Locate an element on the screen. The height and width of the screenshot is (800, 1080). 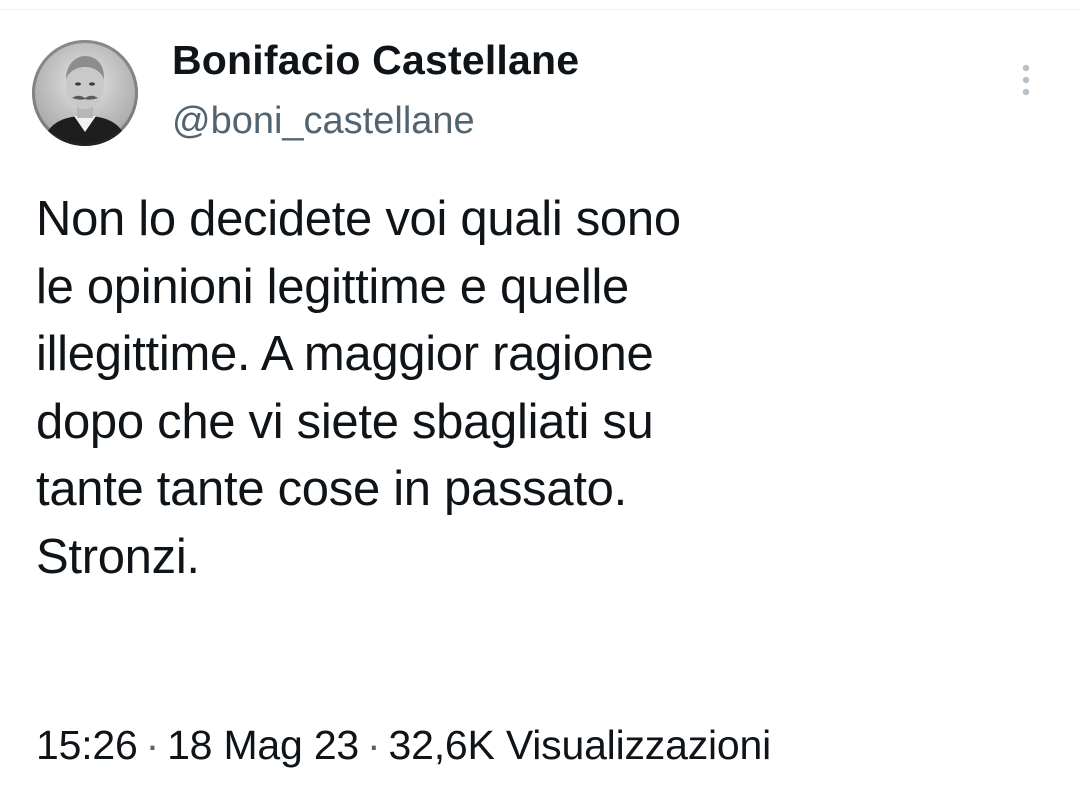
author-names: Bonifacio Castellane @boni_castellane is located at coordinates (375, 90).